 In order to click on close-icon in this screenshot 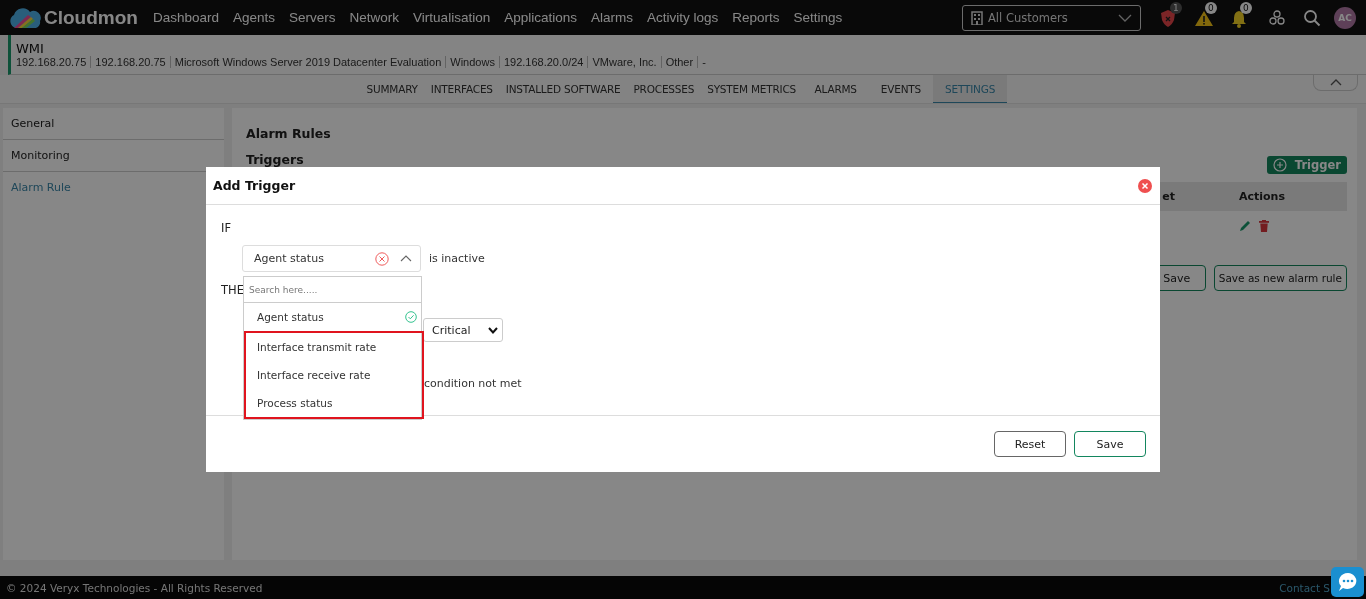, I will do `click(1145, 185)`.